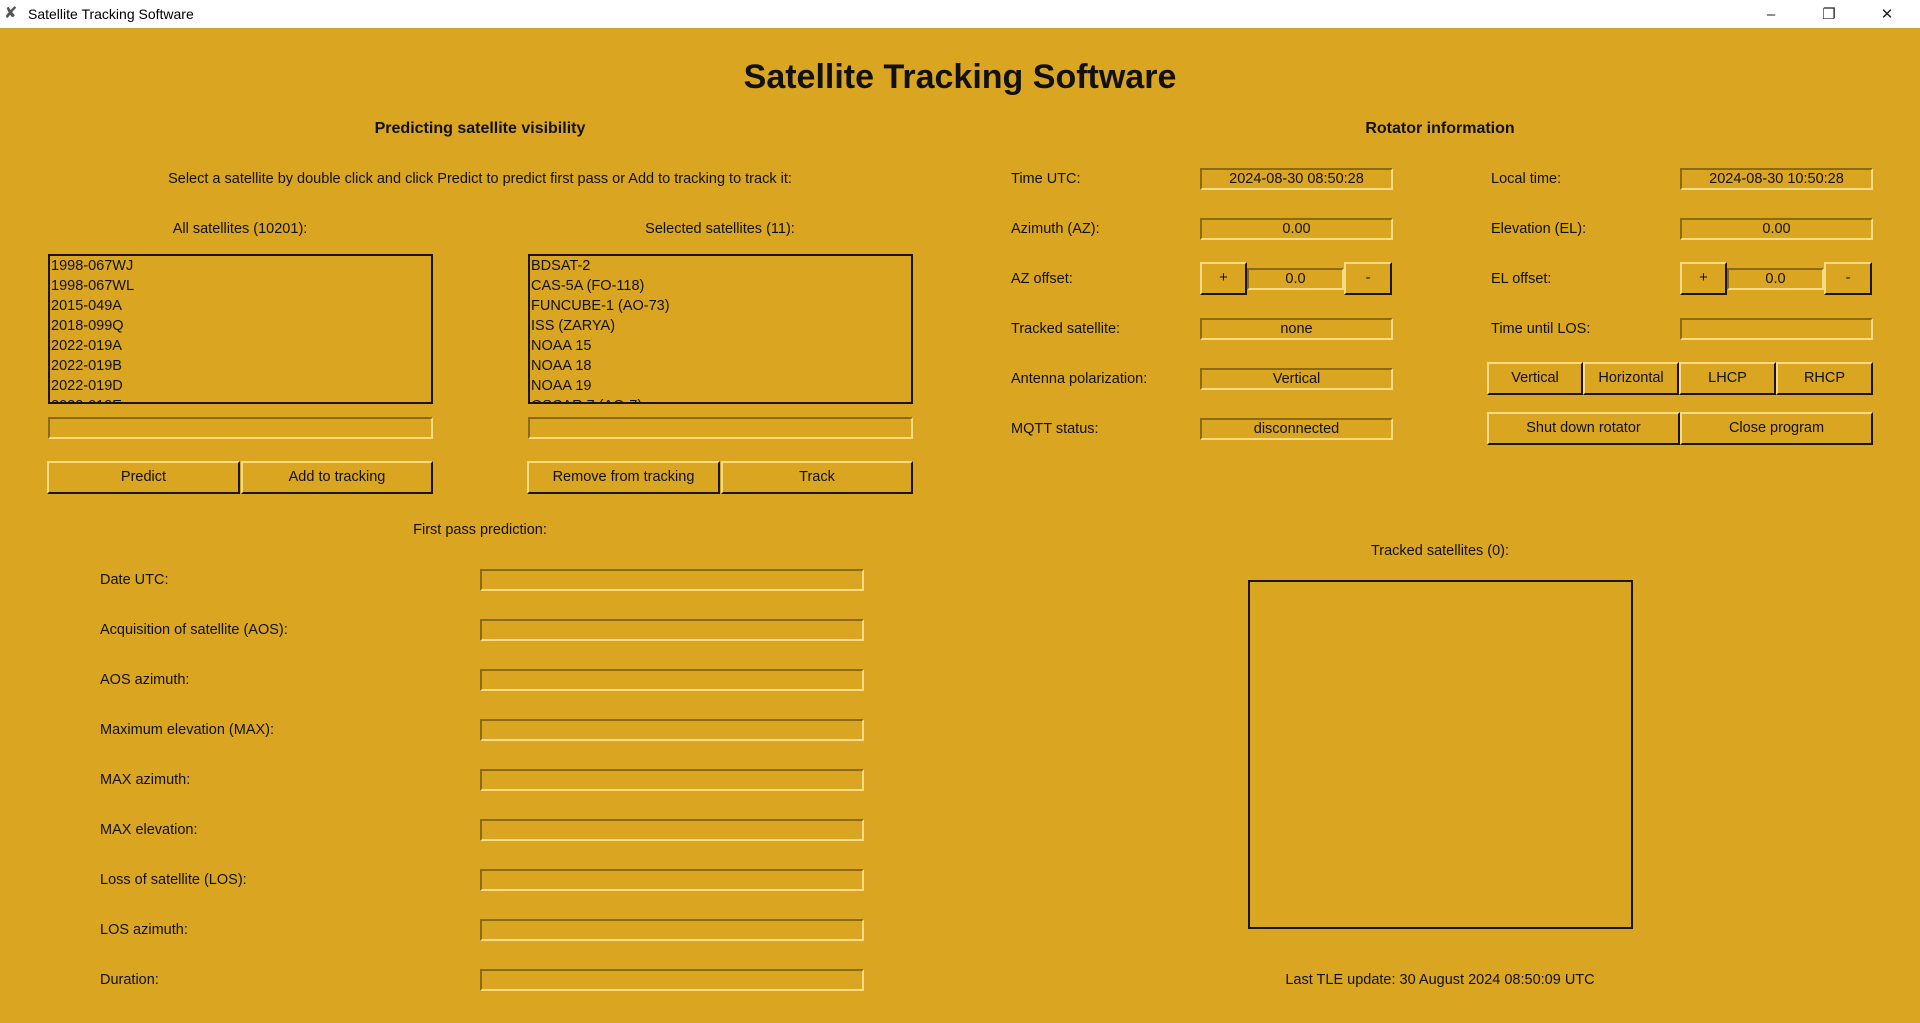 The width and height of the screenshot is (1920, 1023). I want to click on time-until-los-label: Time until LOS:, so click(1541, 329).